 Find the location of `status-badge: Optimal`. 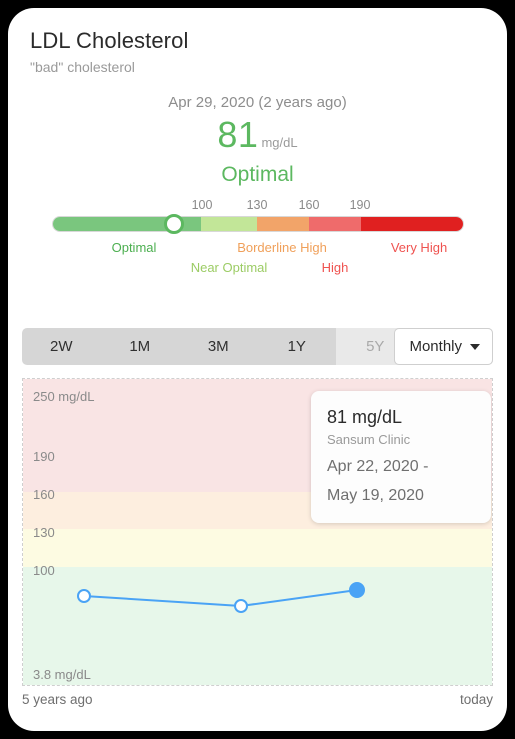

status-badge: Optimal is located at coordinates (257, 174).